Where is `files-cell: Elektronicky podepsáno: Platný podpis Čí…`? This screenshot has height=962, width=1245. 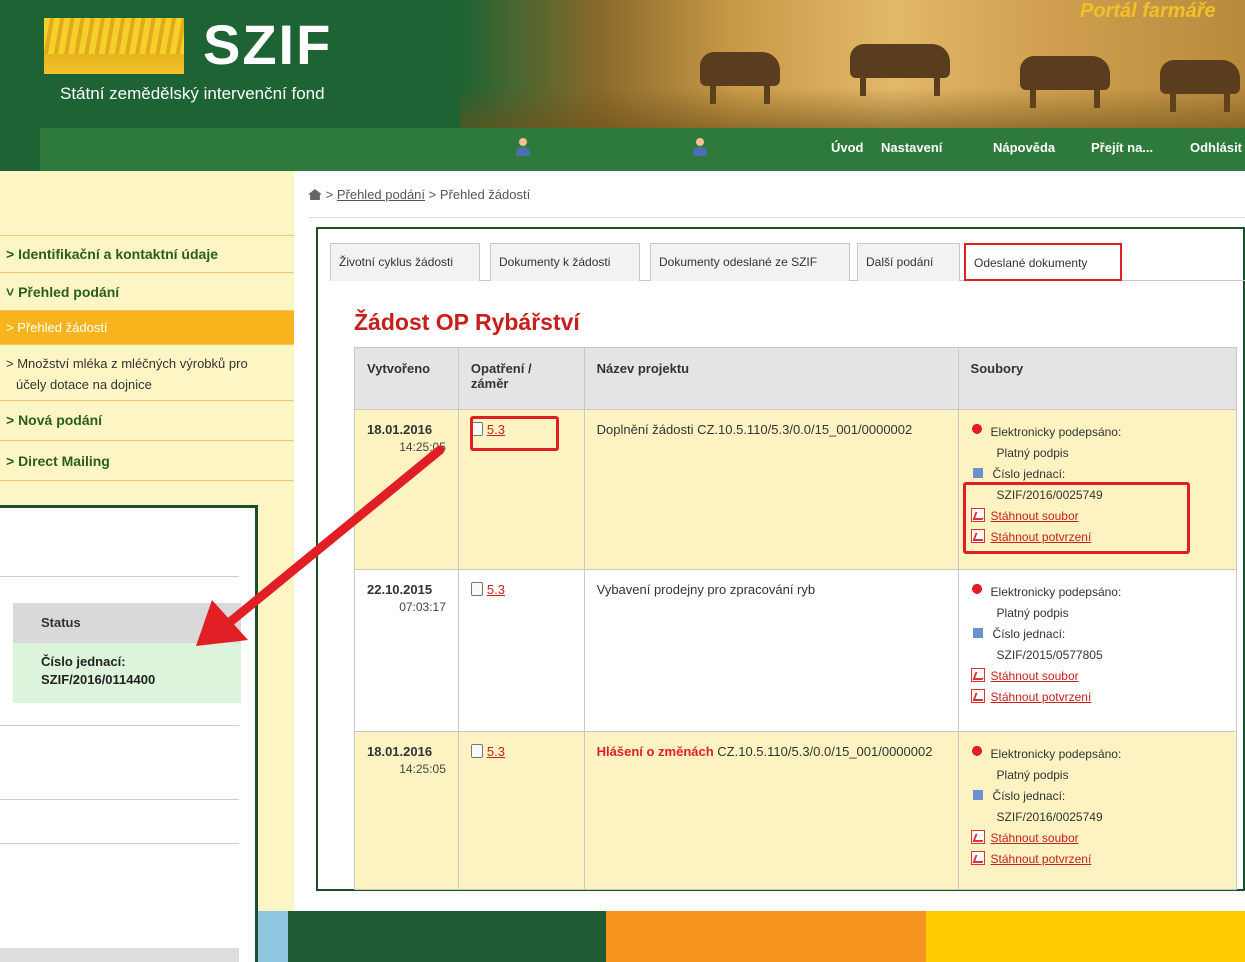 files-cell: Elektronicky podepsáno: Platný podpis Čí… is located at coordinates (1097, 810).